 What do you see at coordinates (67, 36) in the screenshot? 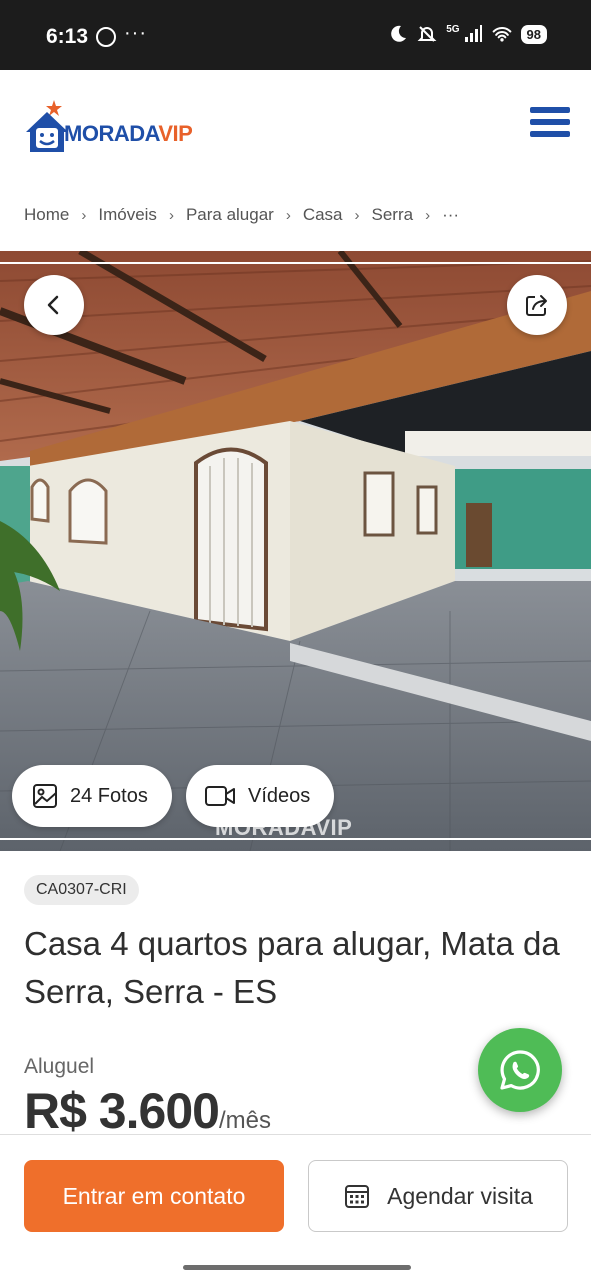
I see `status-time: 6:13` at bounding box center [67, 36].